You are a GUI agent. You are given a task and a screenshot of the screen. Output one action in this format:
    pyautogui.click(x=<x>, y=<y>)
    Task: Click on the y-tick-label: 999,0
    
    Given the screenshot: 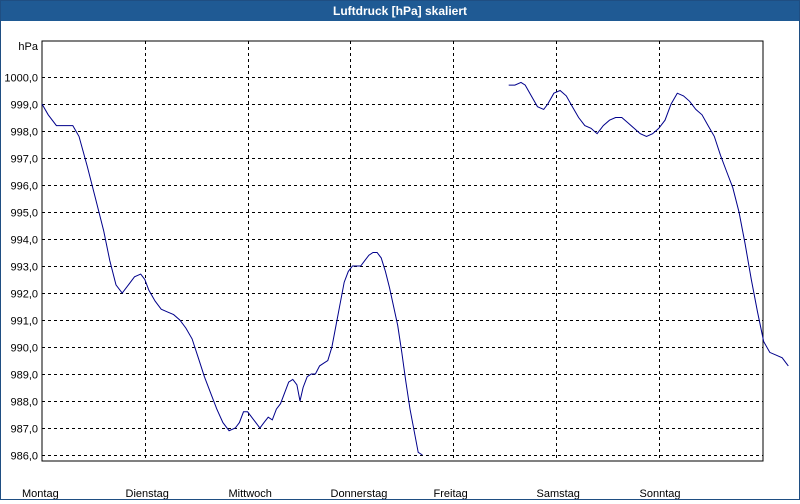 What is the action you would take?
    pyautogui.click(x=24, y=106)
    